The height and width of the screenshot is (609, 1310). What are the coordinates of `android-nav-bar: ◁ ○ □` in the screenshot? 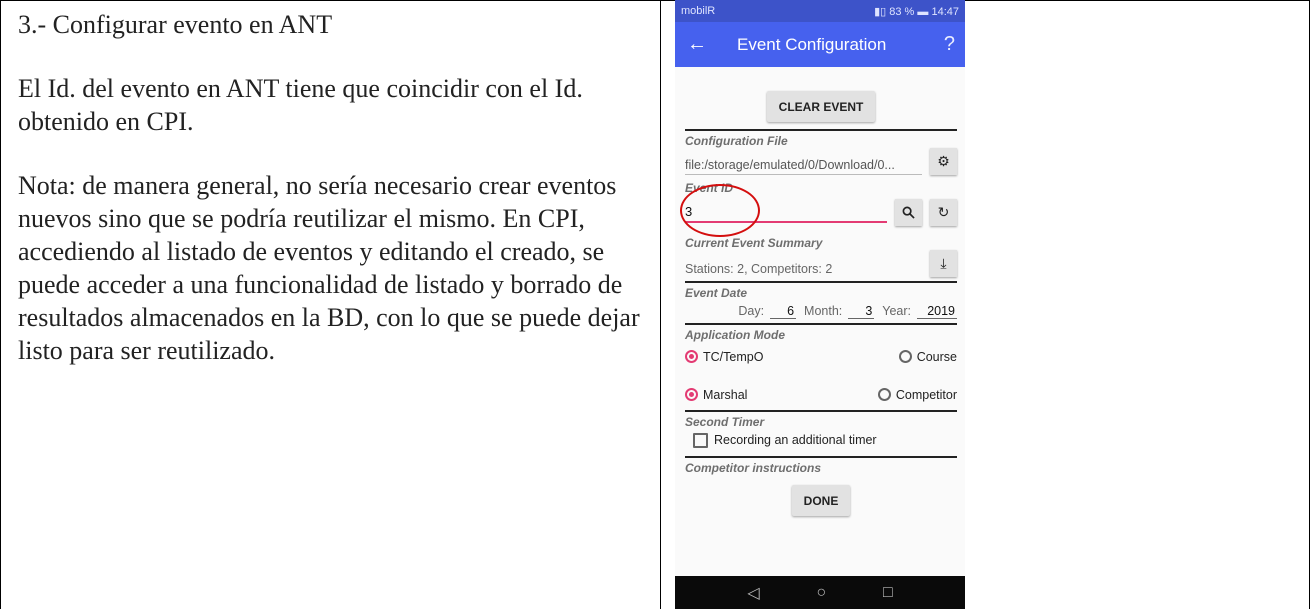 It's located at (820, 592).